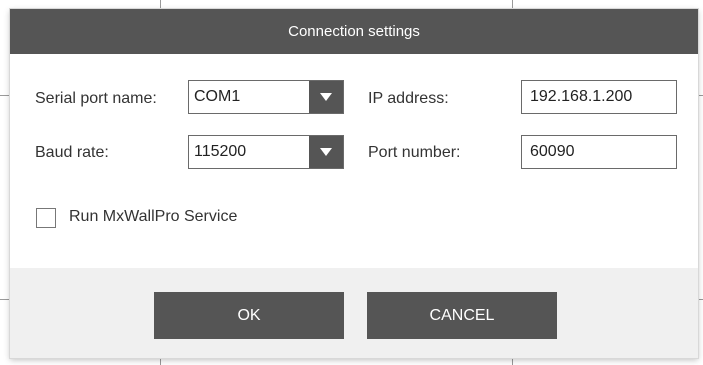 This screenshot has height=365, width=703. I want to click on port-number-label: Port number:, so click(414, 152).